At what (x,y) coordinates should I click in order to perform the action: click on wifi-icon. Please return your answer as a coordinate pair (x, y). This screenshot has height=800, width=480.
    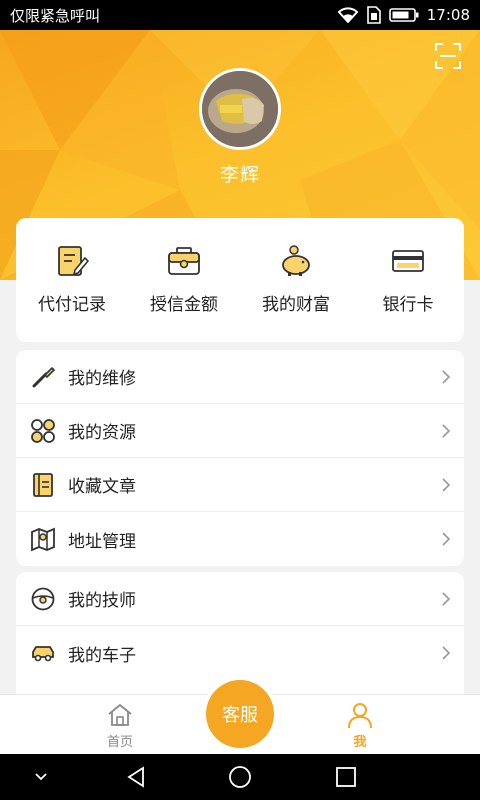
    Looking at the image, I should click on (348, 15).